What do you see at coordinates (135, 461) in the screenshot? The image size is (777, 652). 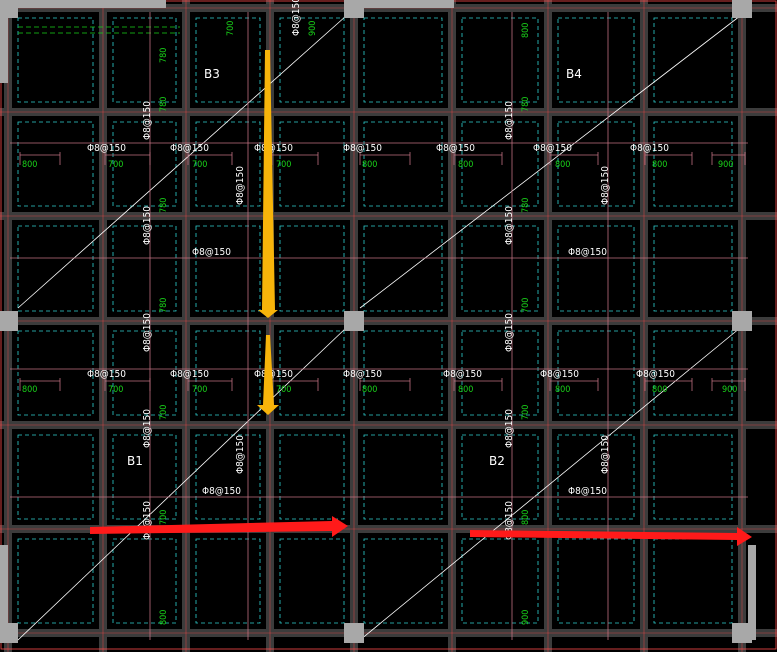 I see `slab-label-b1: B1` at bounding box center [135, 461].